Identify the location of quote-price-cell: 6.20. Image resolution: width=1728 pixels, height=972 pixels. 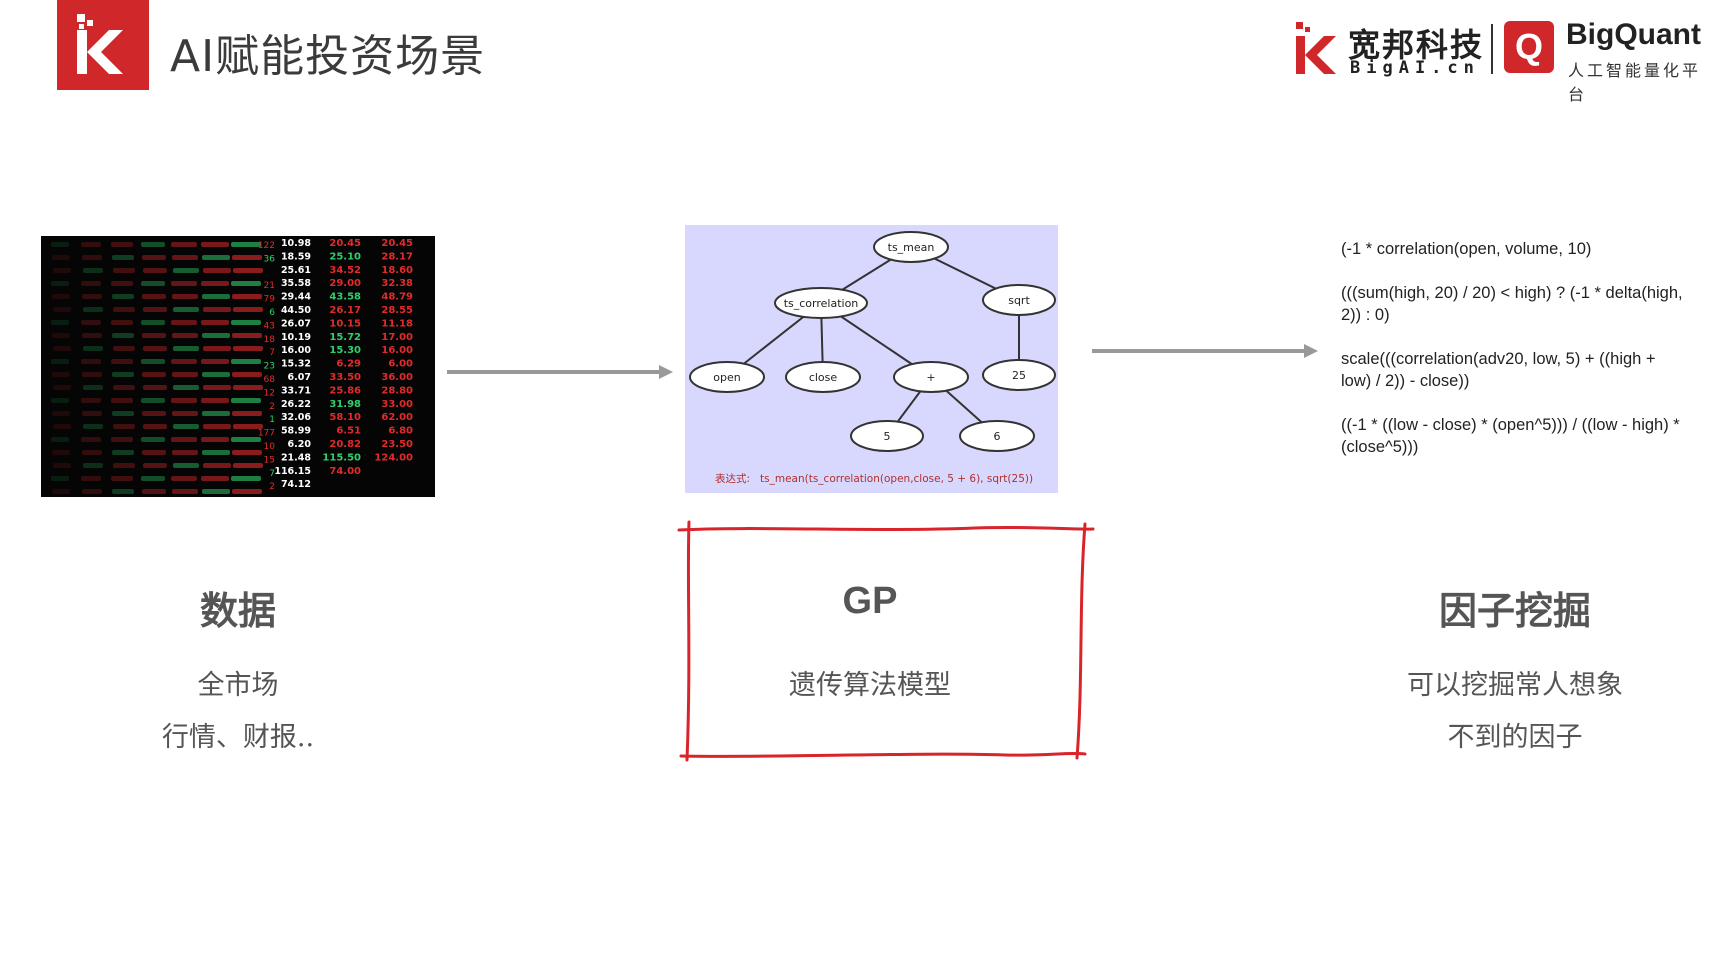
(300, 444).